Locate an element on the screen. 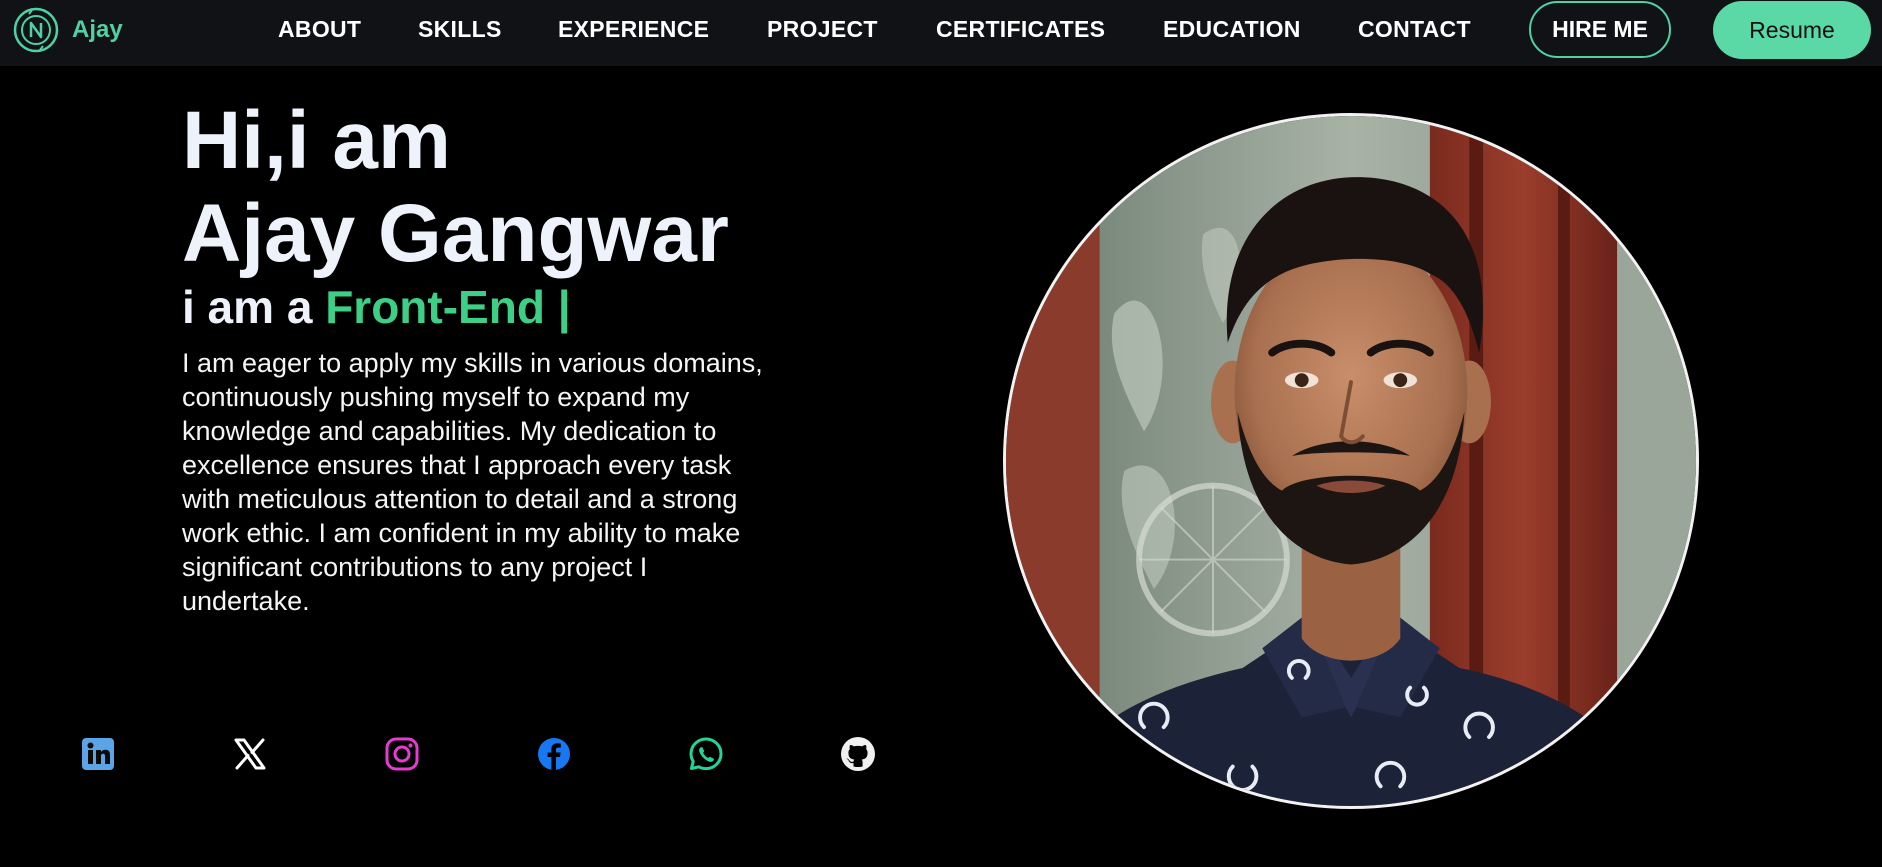 This screenshot has height=867, width=1882. github-icon is located at coordinates (858, 754).